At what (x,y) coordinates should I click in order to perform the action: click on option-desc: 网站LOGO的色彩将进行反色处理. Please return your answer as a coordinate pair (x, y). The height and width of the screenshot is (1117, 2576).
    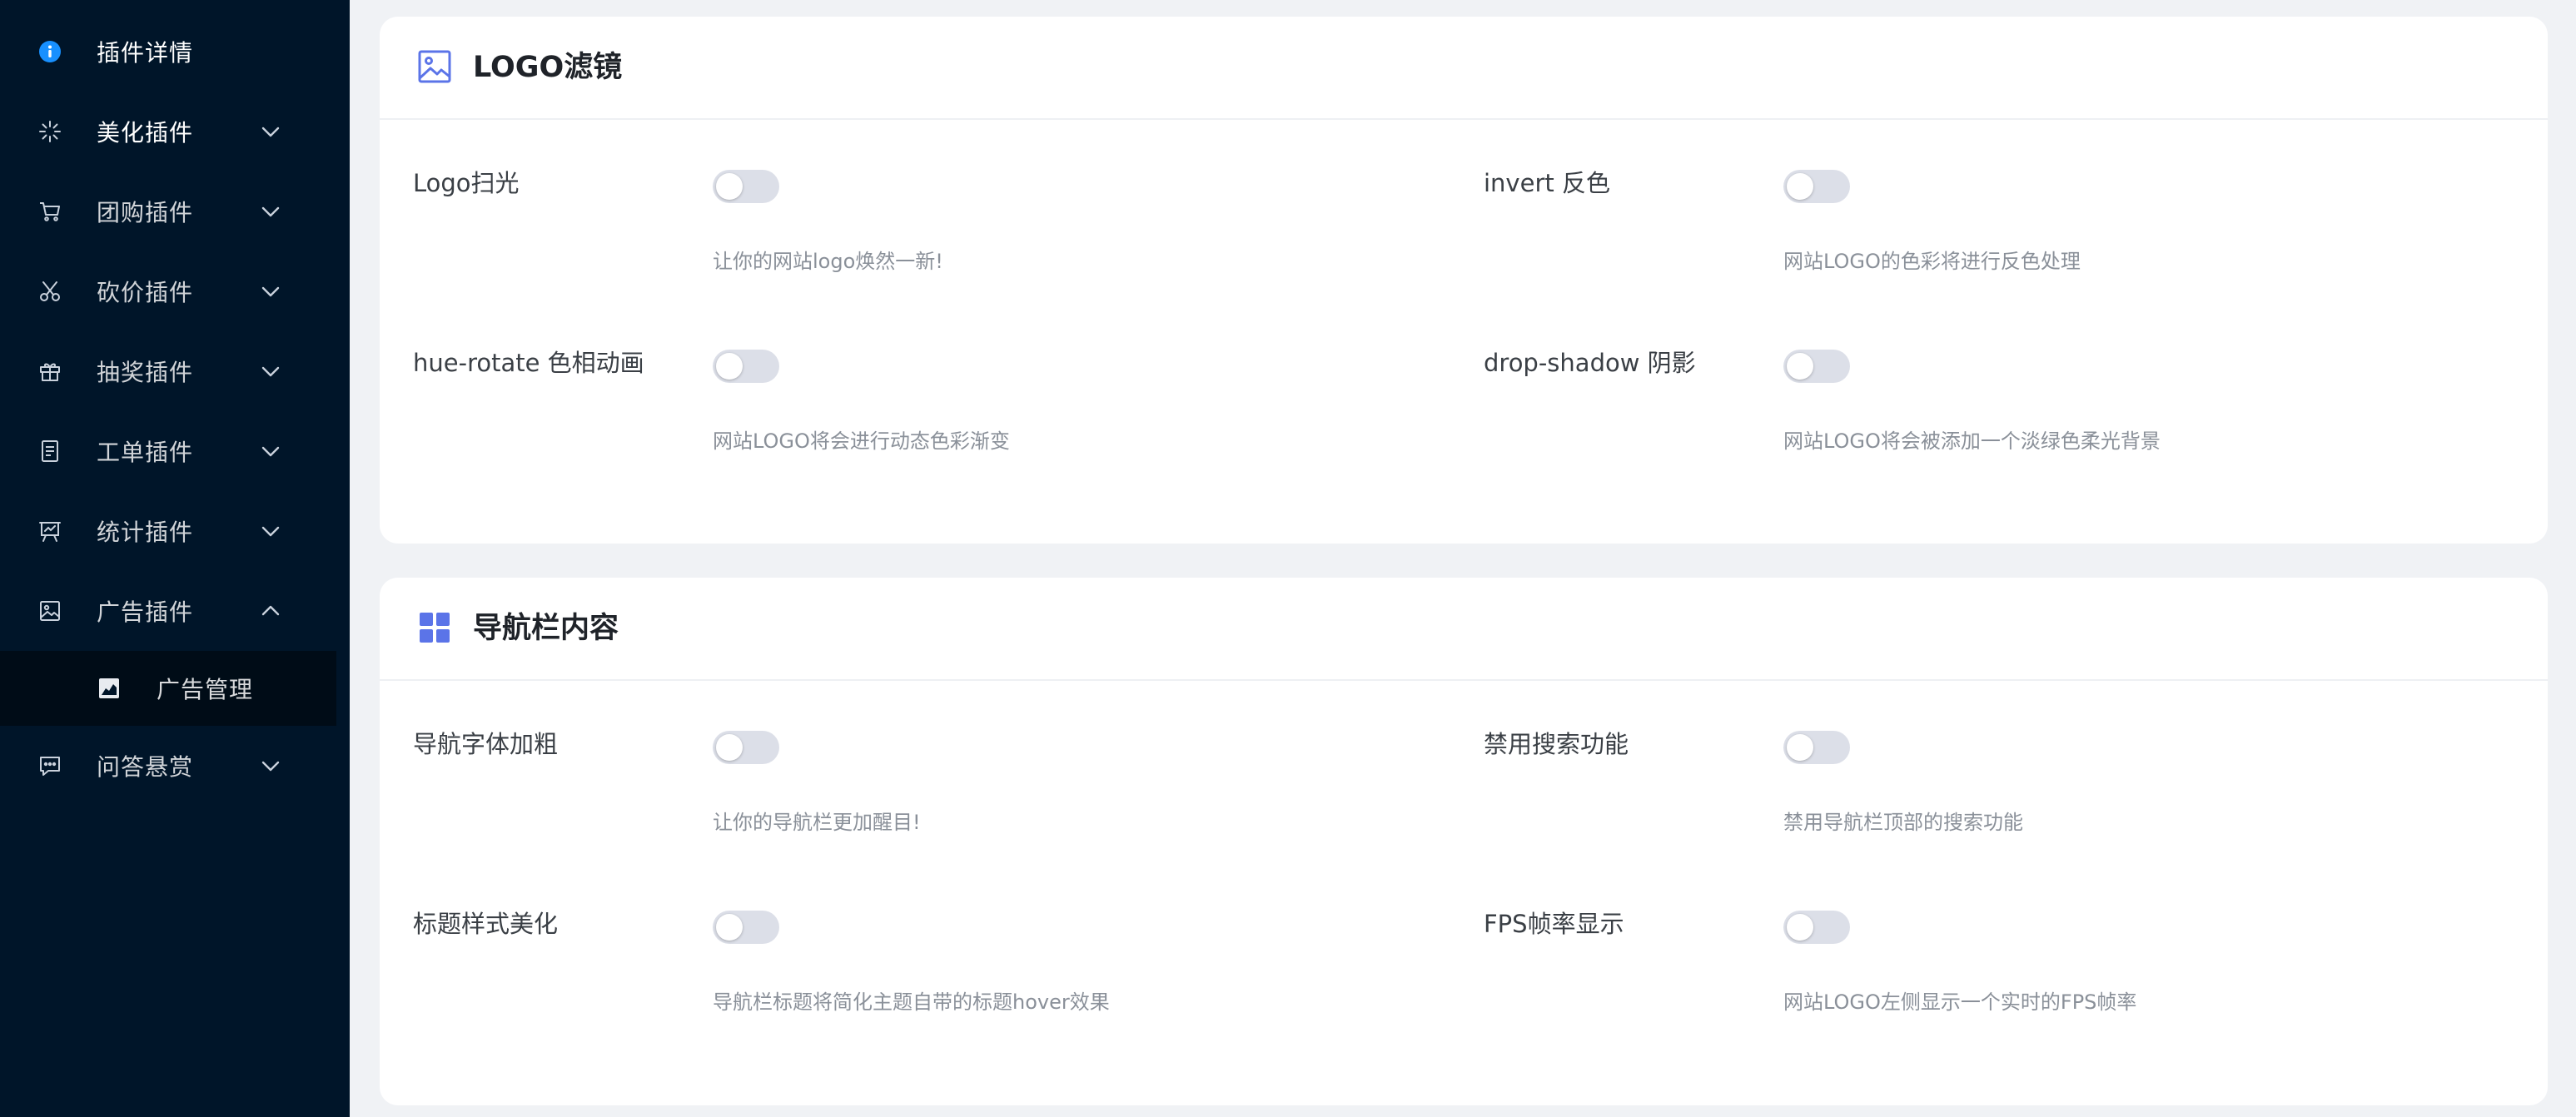
    Looking at the image, I should click on (1932, 261).